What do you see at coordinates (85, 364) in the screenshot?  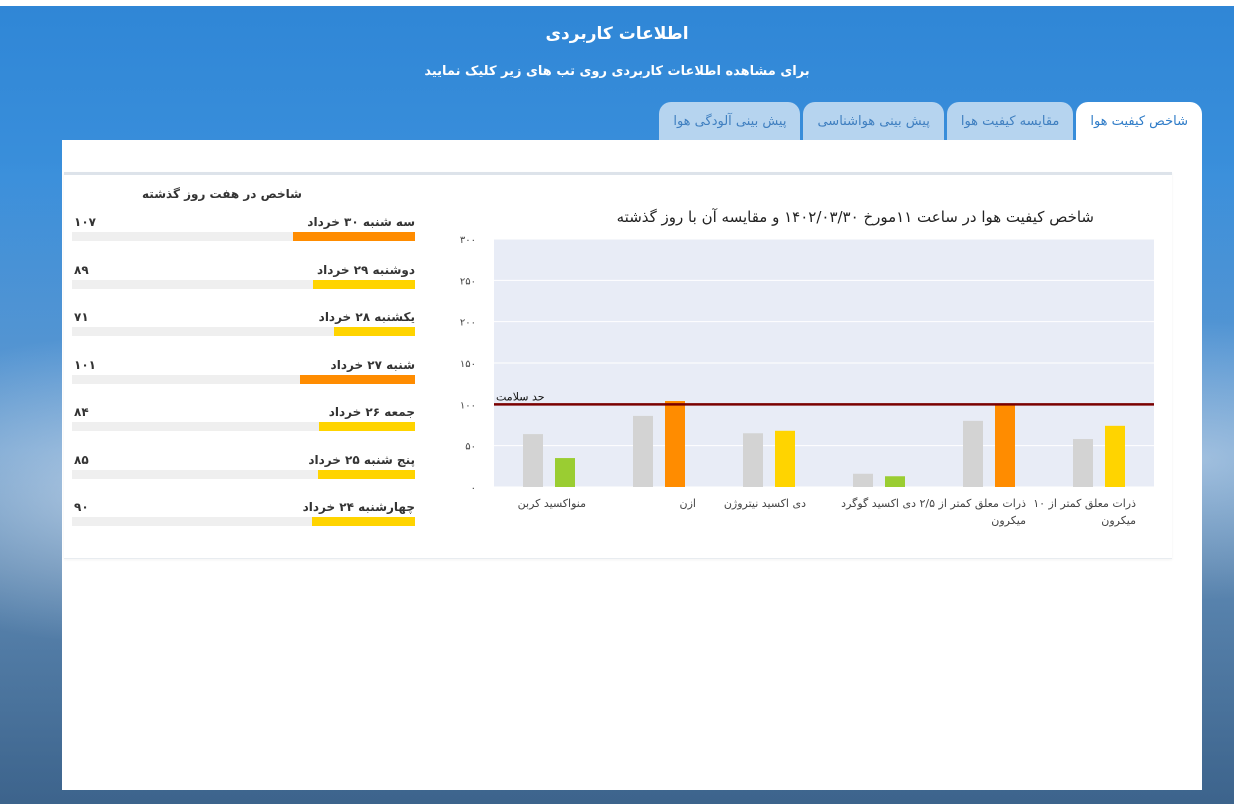 I see `history-day-value: ۱۰۱` at bounding box center [85, 364].